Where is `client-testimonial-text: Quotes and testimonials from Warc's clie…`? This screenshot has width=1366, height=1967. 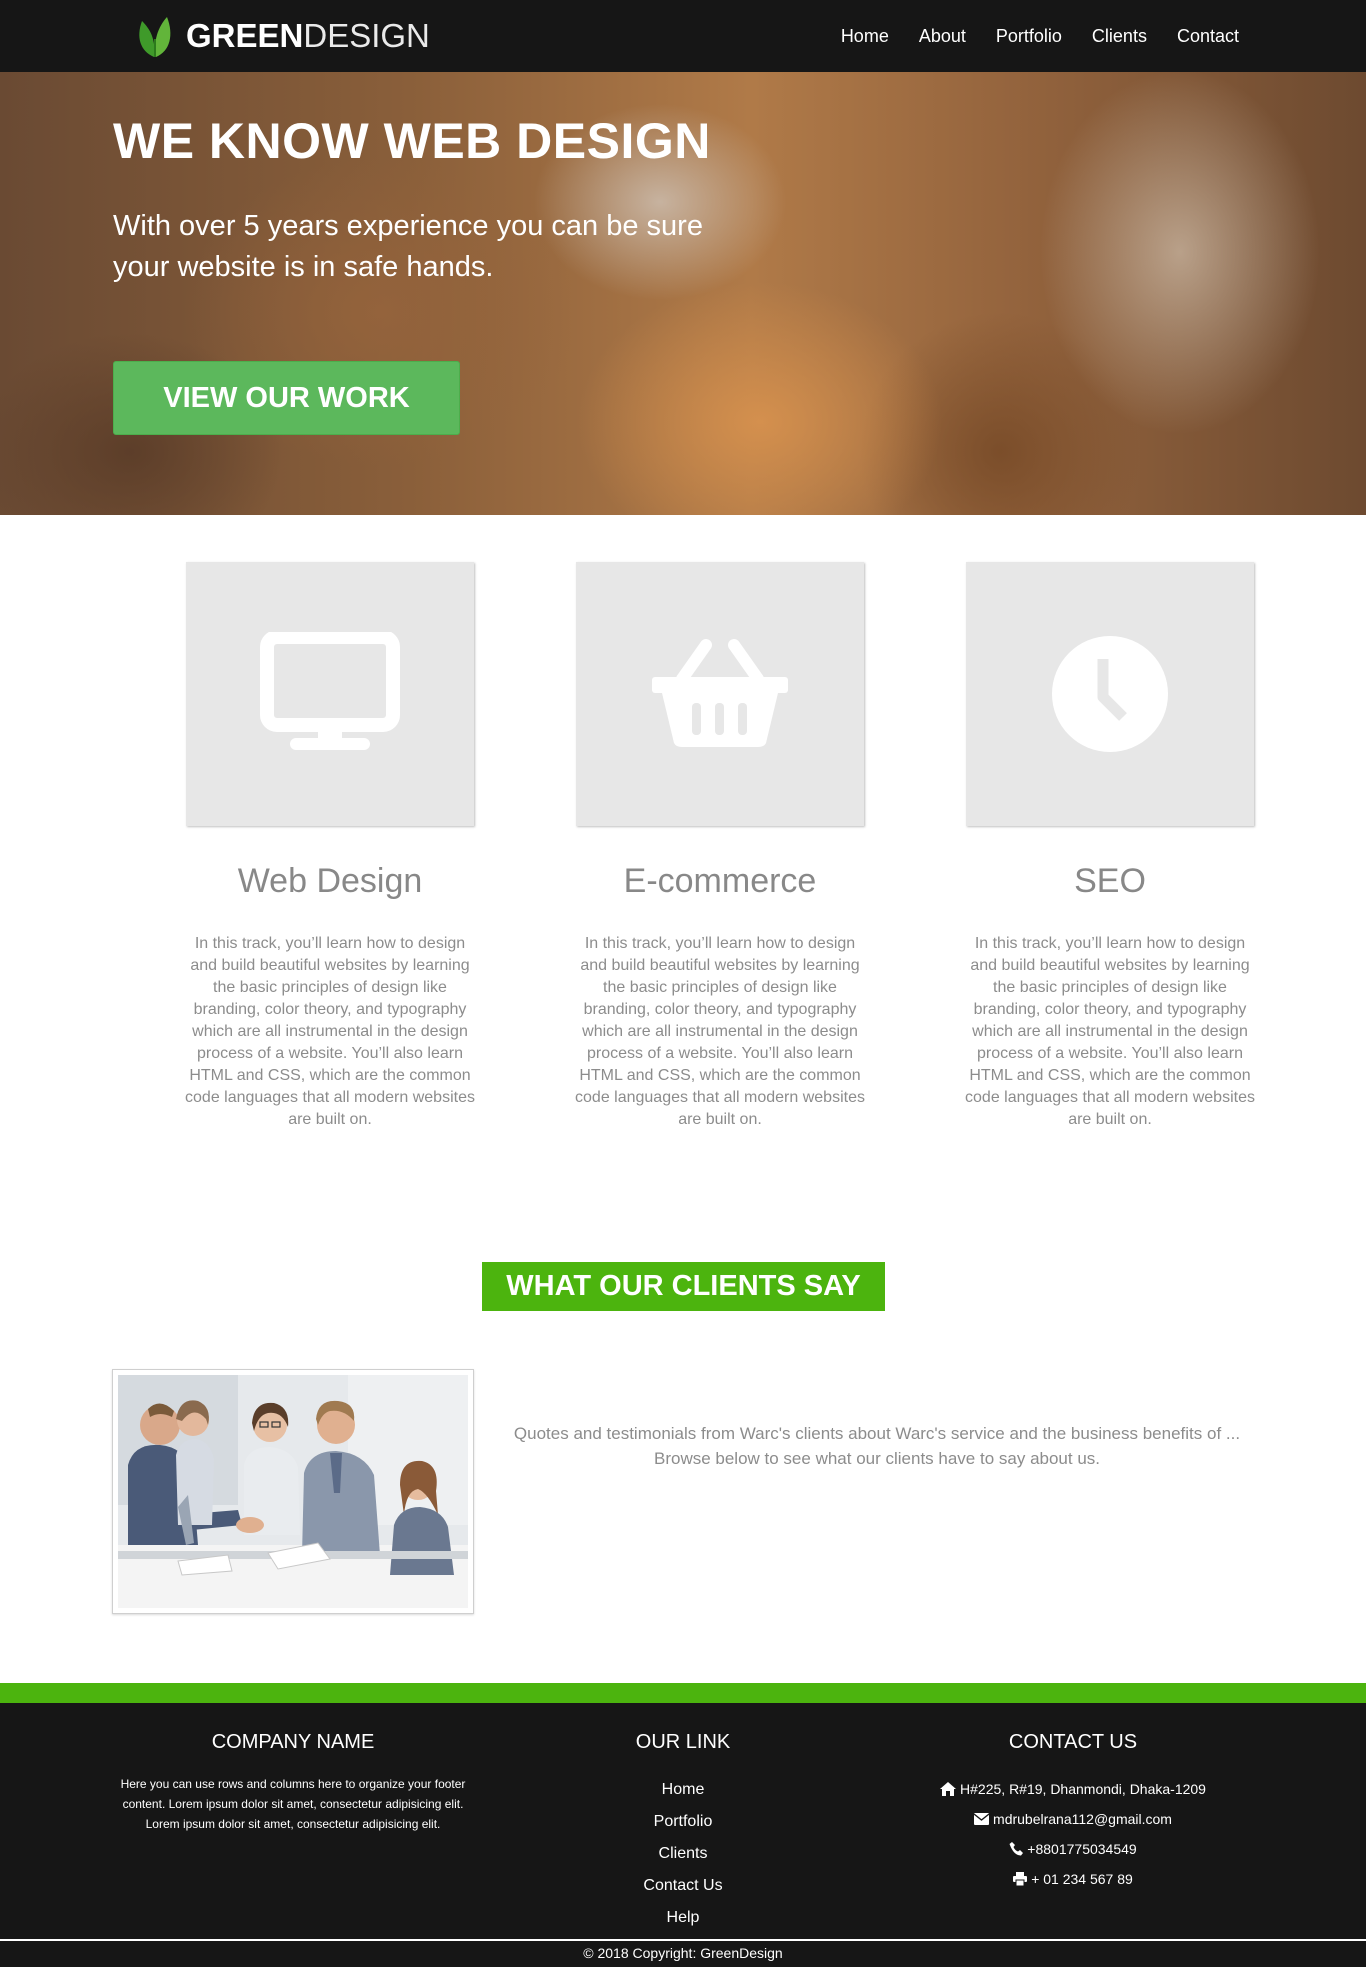
client-testimonial-text: Quotes and testimonials from Warc's clie… is located at coordinates (877, 1446).